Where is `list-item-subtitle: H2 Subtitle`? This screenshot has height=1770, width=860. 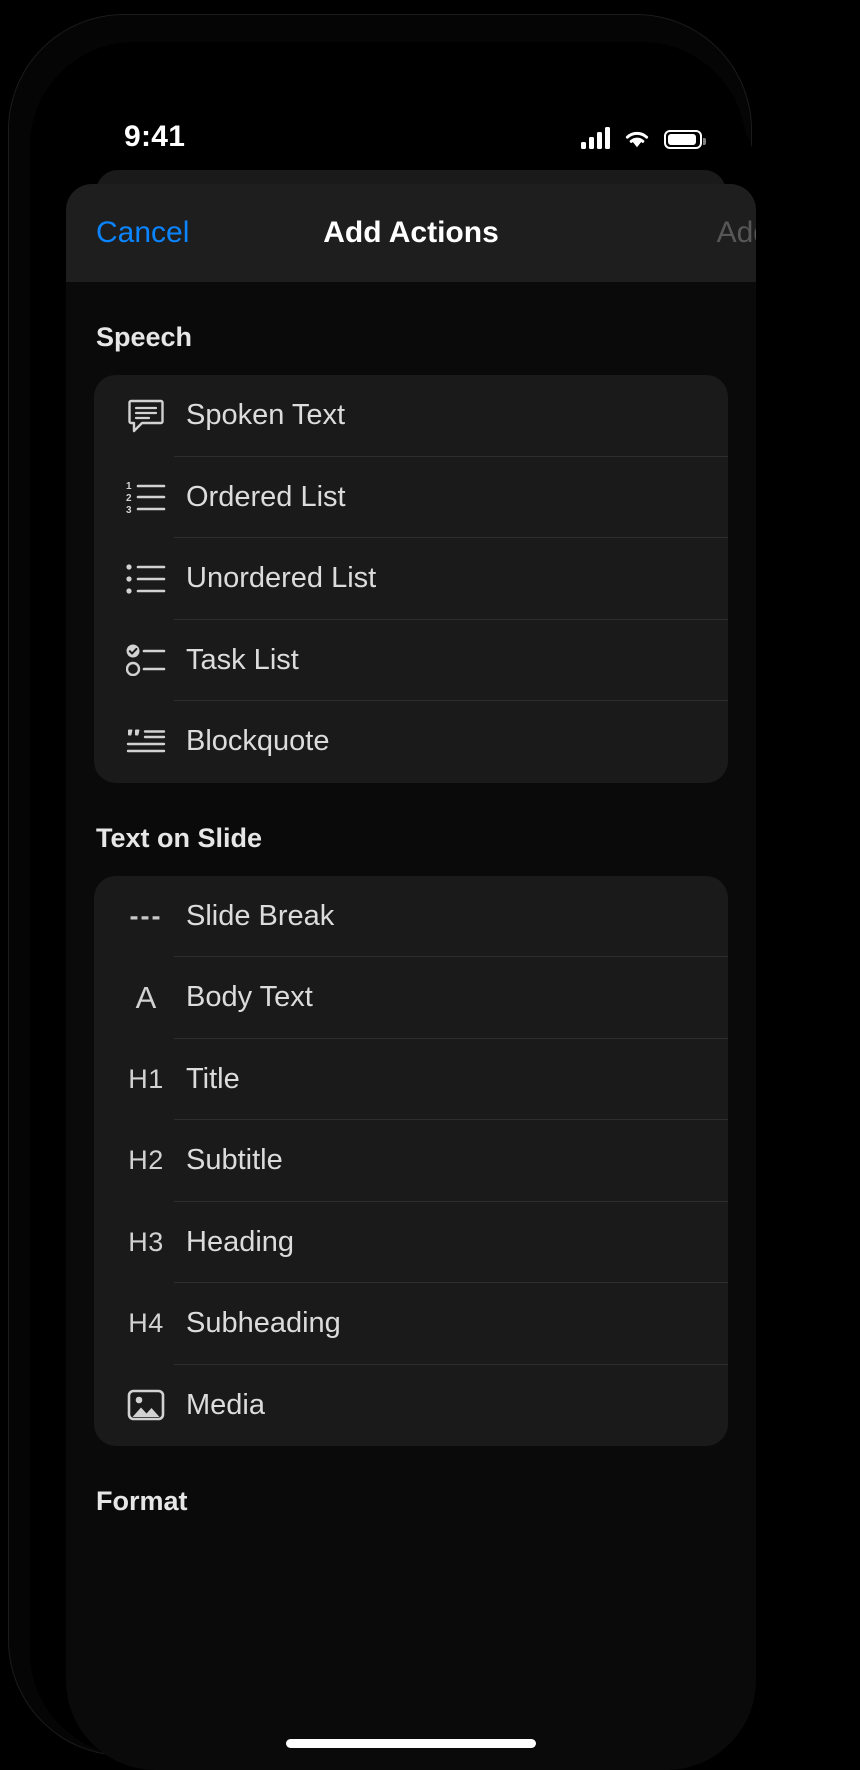 list-item-subtitle: H2 Subtitle is located at coordinates (411, 1161).